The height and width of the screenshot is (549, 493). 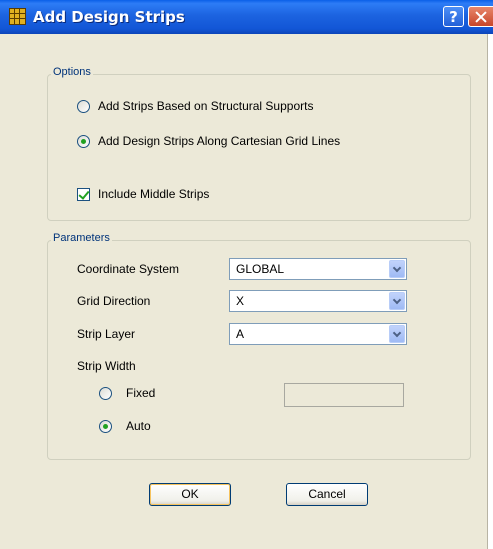 I want to click on coordinate-system-label: Coordinate System, so click(x=128, y=269).